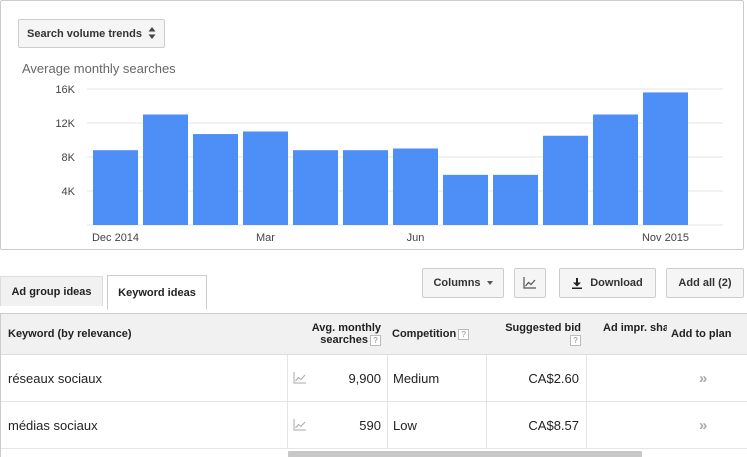 The image size is (747, 457). What do you see at coordinates (115, 187) in the screenshot?
I see `bar-dec-2014` at bounding box center [115, 187].